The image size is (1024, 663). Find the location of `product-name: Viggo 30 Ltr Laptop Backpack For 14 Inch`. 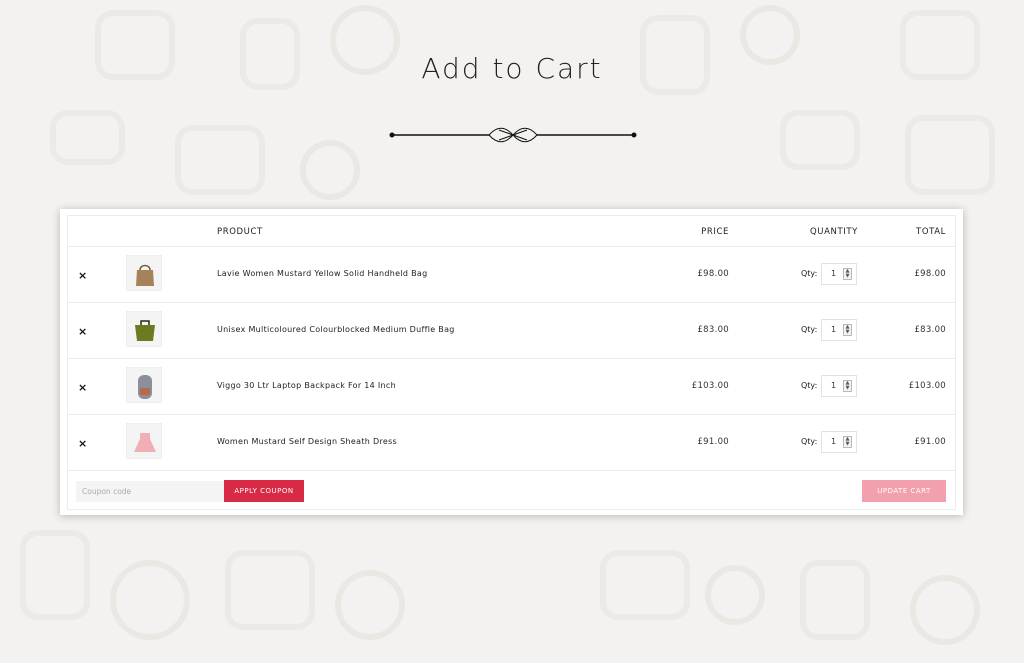

product-name: Viggo 30 Ltr Laptop Backpack For 14 Inch is located at coordinates (306, 385).